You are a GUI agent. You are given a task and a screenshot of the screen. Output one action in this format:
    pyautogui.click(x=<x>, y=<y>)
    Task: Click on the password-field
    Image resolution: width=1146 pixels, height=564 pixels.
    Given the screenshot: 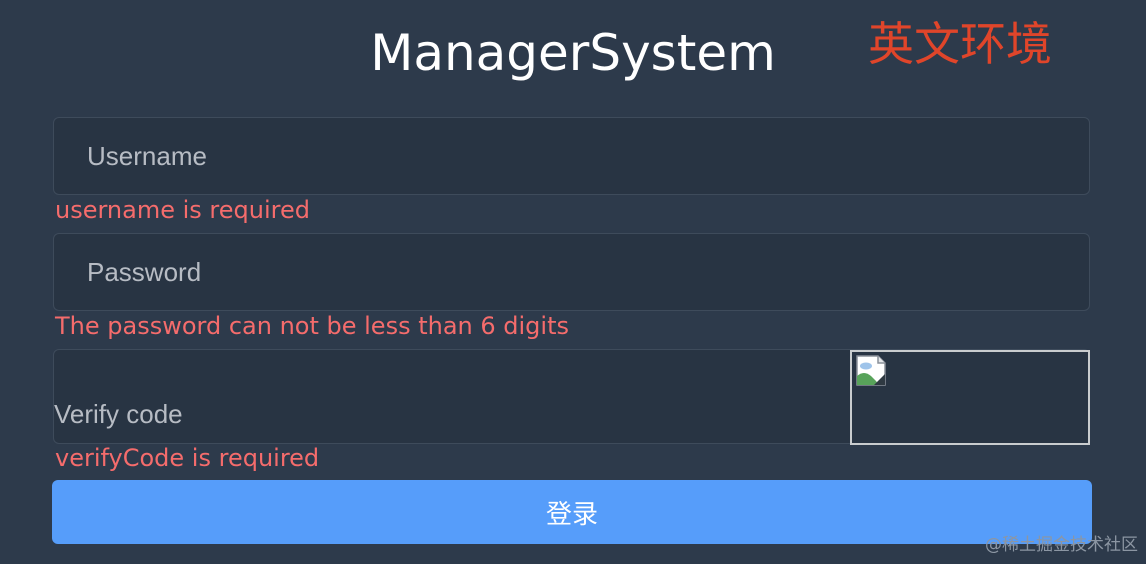 What is the action you would take?
    pyautogui.click(x=571, y=272)
    